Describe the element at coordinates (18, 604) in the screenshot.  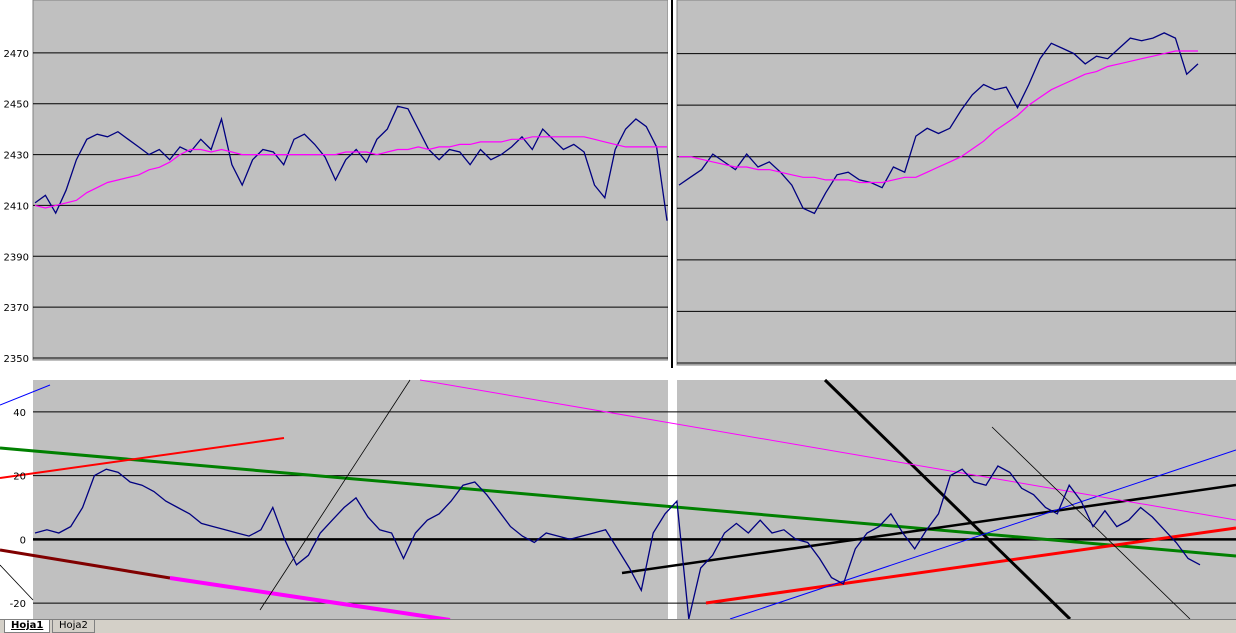
I see `y-tick-label: -20` at that location.